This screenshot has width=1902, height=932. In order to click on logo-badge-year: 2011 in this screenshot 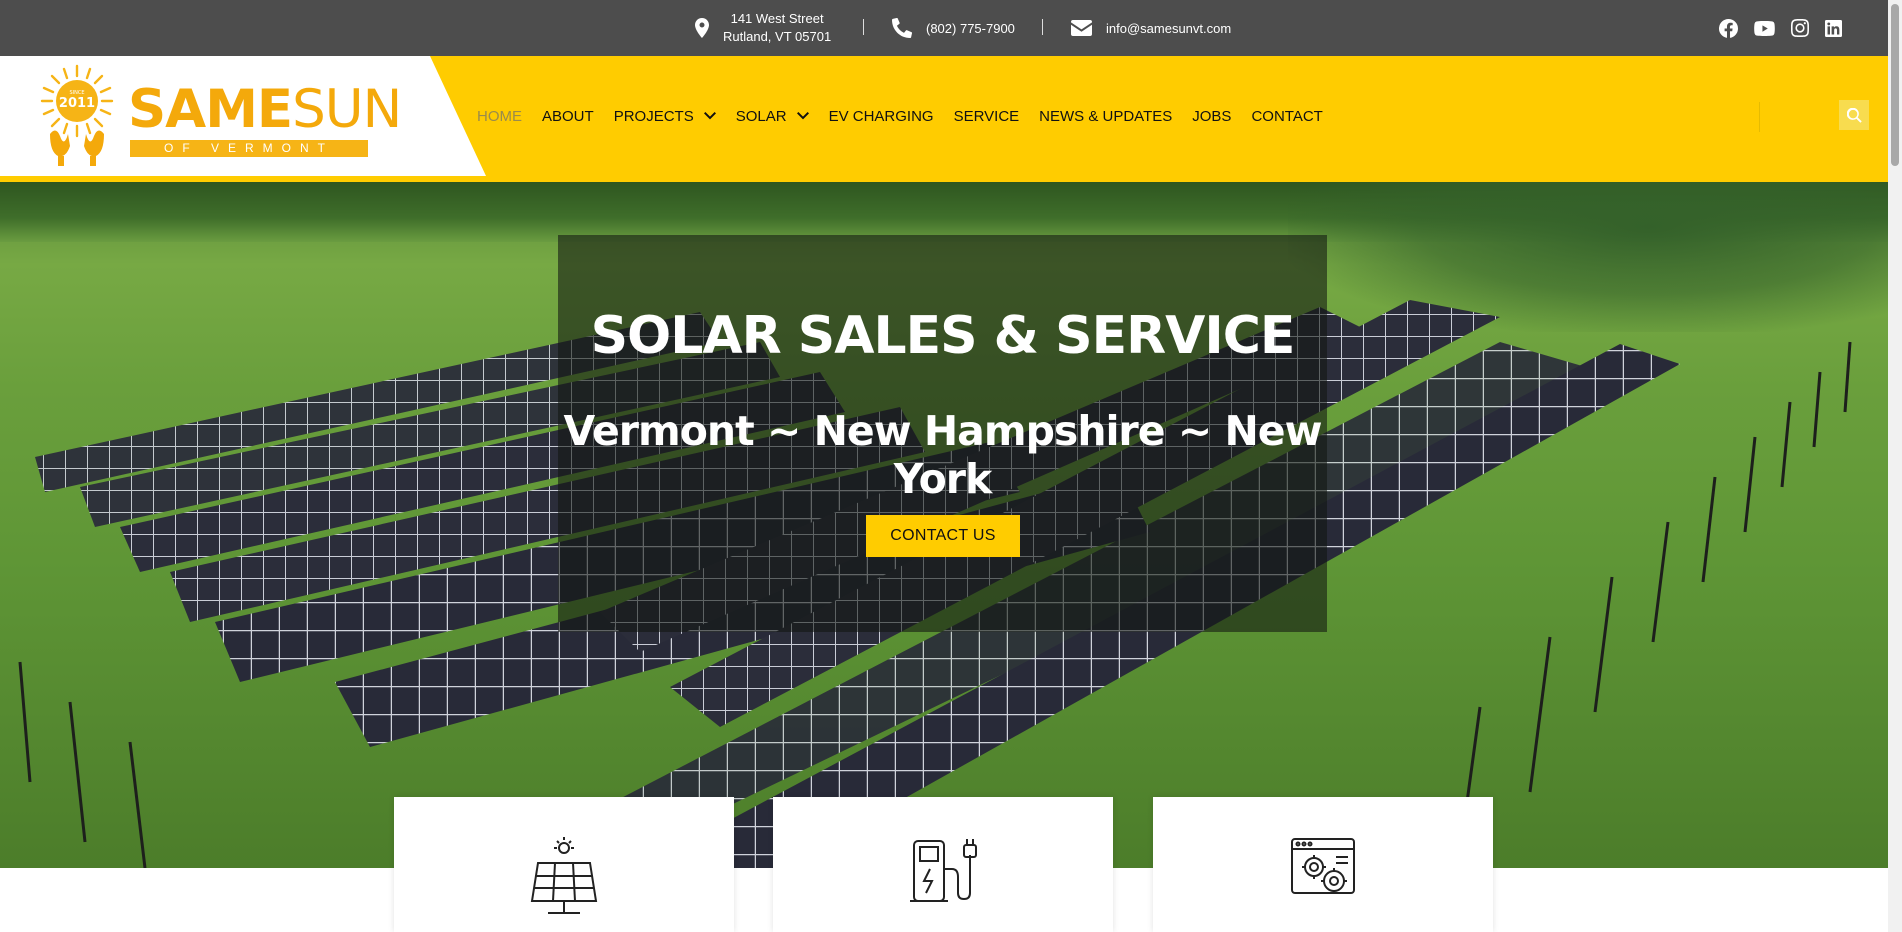, I will do `click(77, 103)`.